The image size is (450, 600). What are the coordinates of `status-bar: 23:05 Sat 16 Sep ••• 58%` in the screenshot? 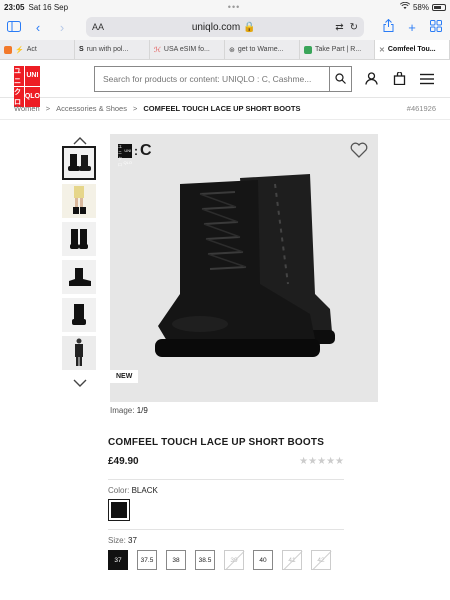 It's located at (225, 7).